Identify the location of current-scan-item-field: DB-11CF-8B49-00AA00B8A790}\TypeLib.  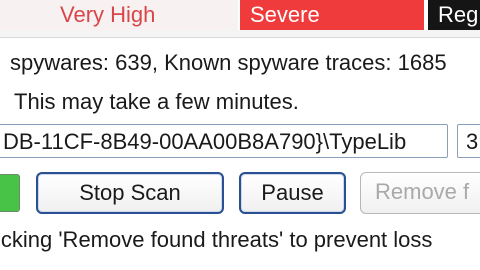
(224, 141).